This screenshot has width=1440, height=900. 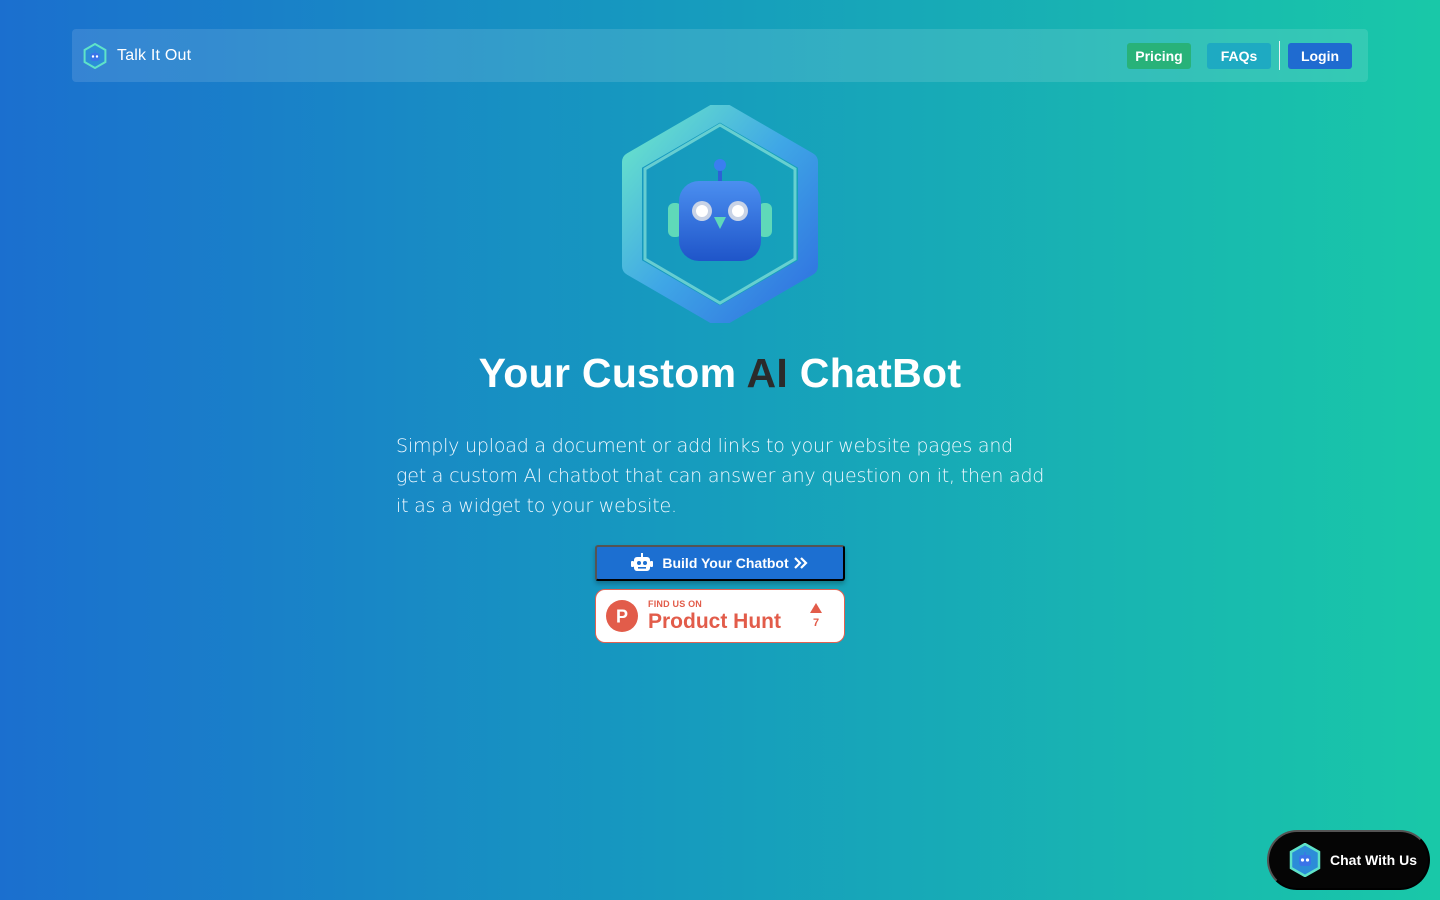 What do you see at coordinates (800, 563) in the screenshot?
I see `double-chevron-right-icon` at bounding box center [800, 563].